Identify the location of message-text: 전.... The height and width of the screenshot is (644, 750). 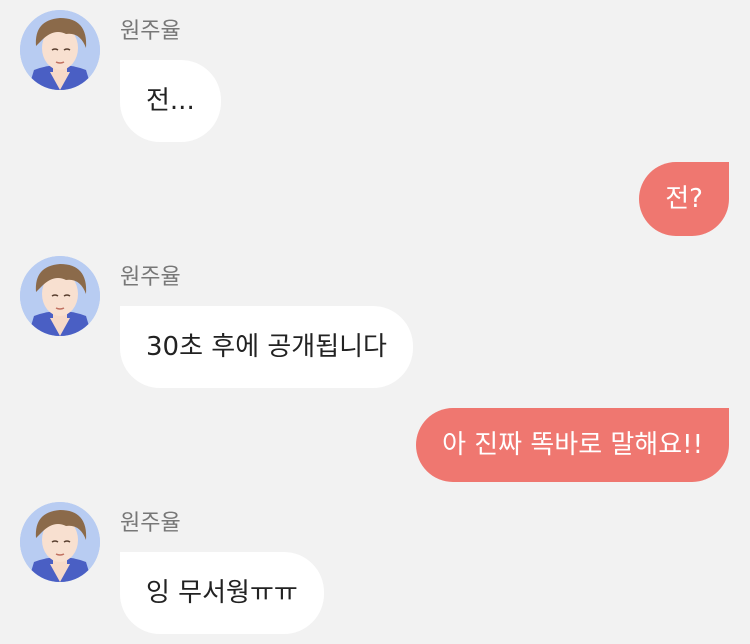
(170, 101).